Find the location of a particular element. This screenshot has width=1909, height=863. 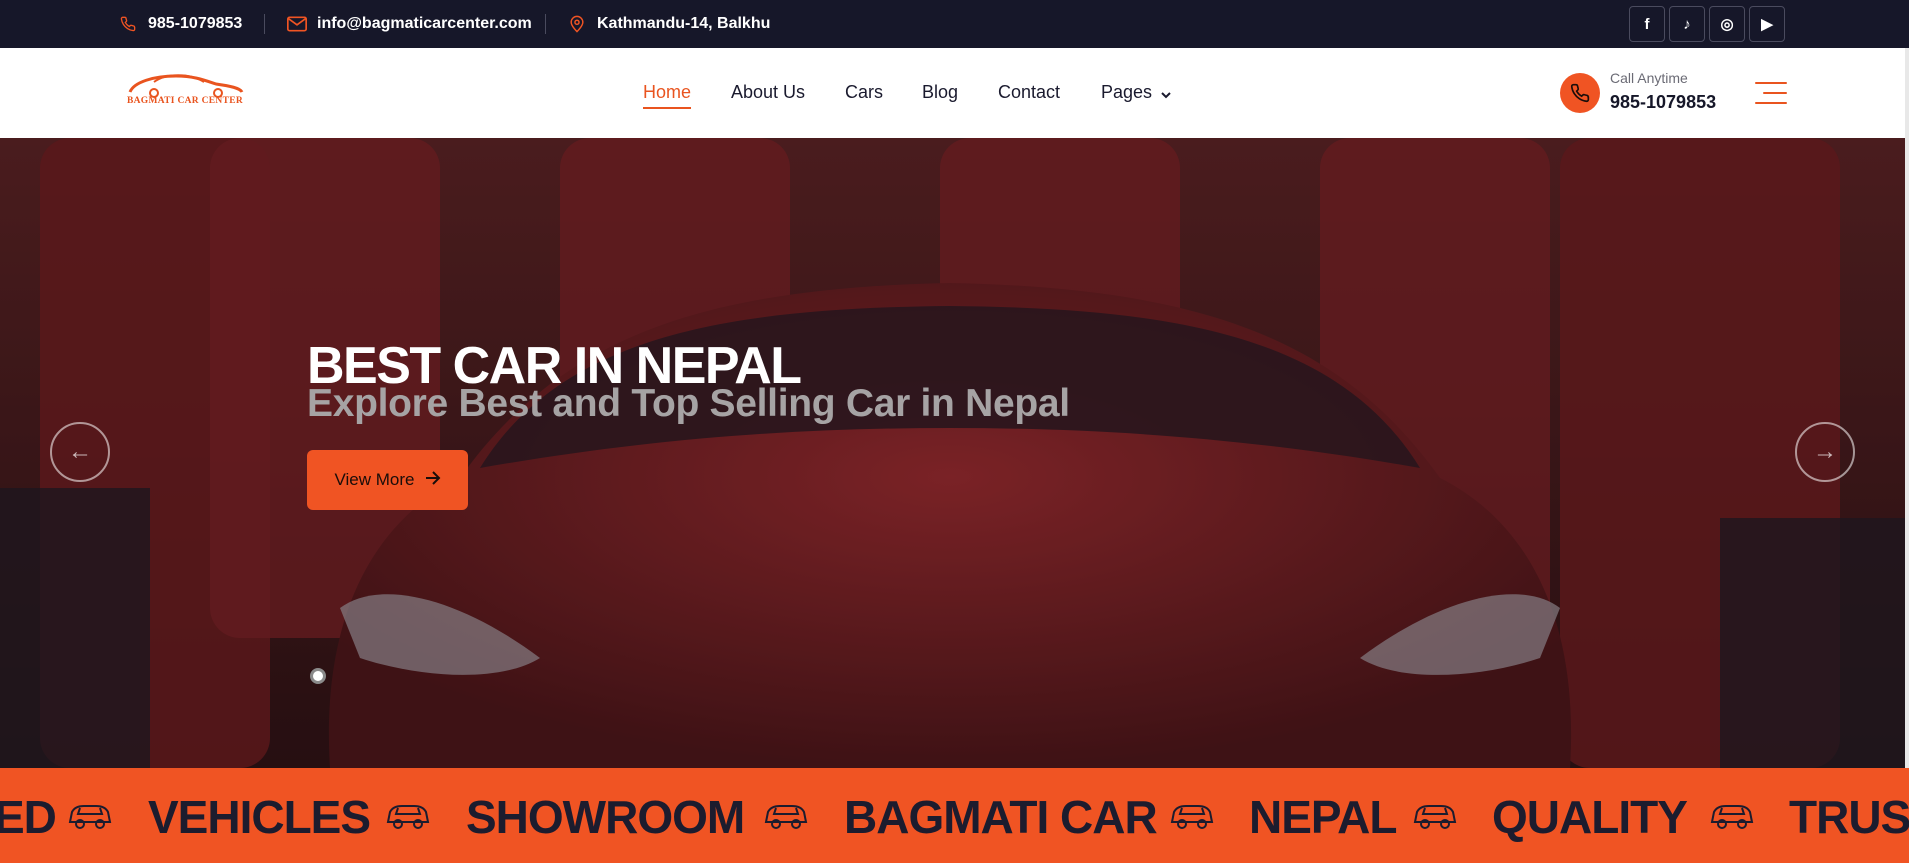

marquee-word: QUALITY is located at coordinates (1590, 817).